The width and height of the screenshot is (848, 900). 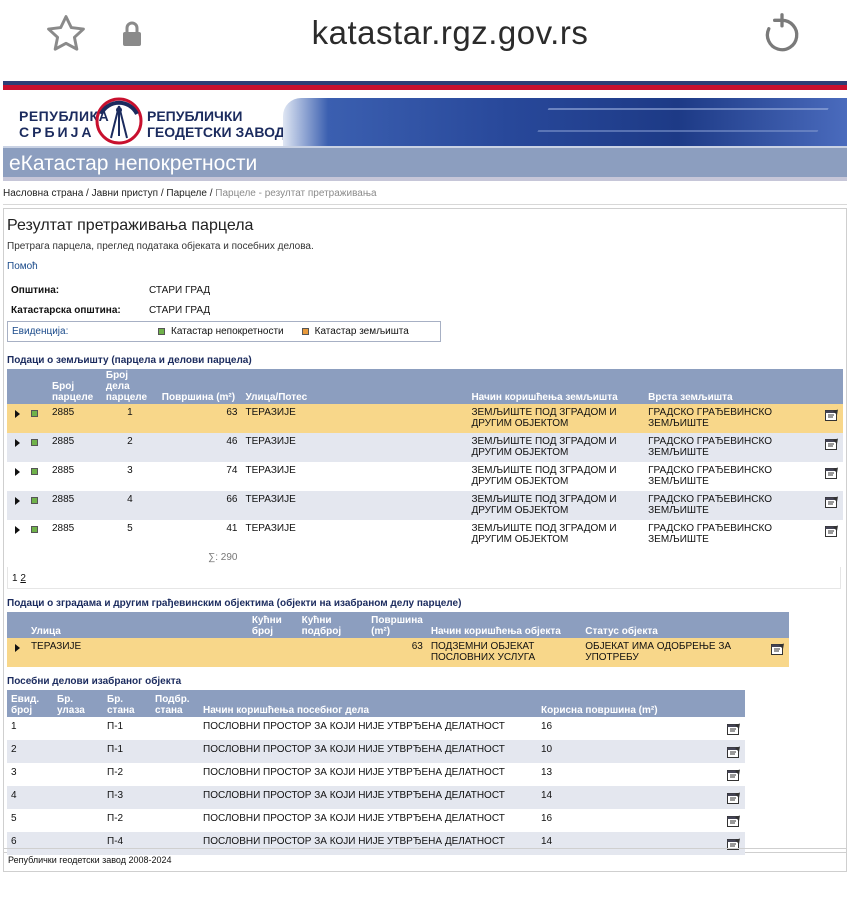 I want to click on th-house-sub: Кућни подброј, so click(x=332, y=625).